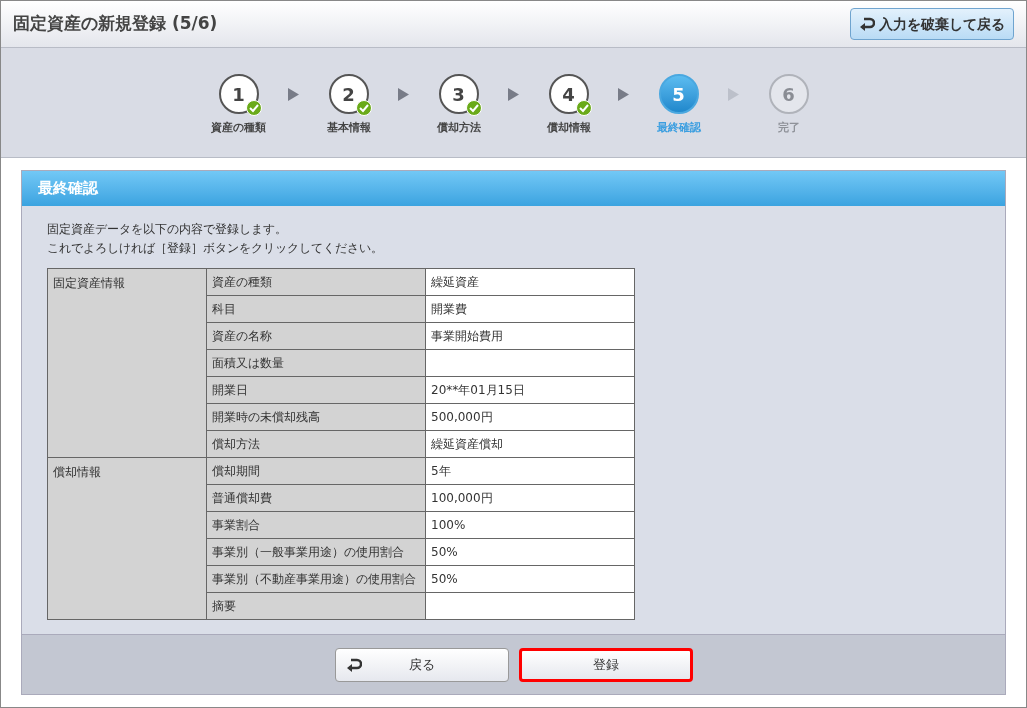 The width and height of the screenshot is (1027, 708). What do you see at coordinates (127, 538) in the screenshot?
I see `group-label-cell: 償却情報` at bounding box center [127, 538].